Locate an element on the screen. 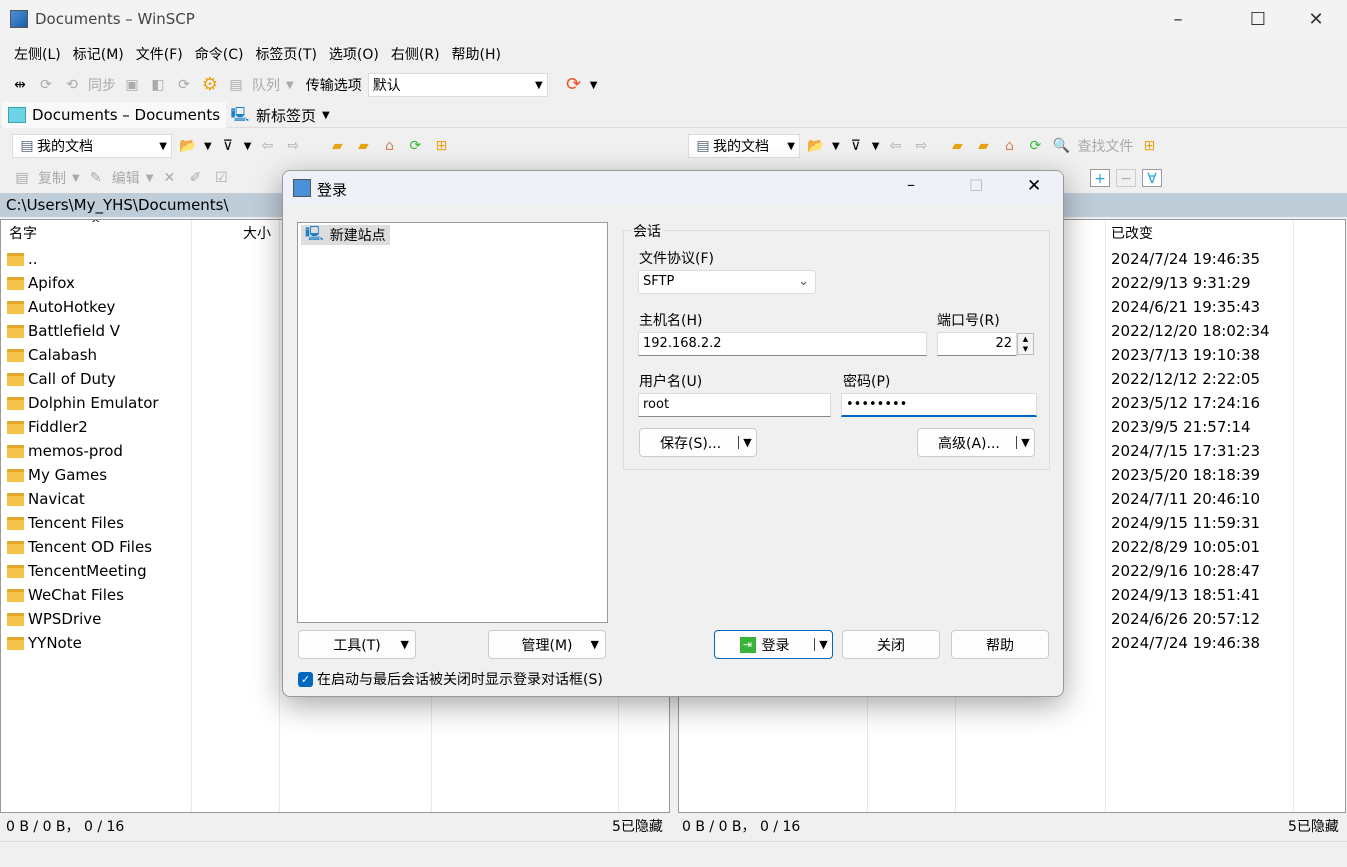 Image resolution: width=1347 pixels, height=867 pixels. file-changed-date: 2024/9/15 11:59:31 is located at coordinates (1185, 523).